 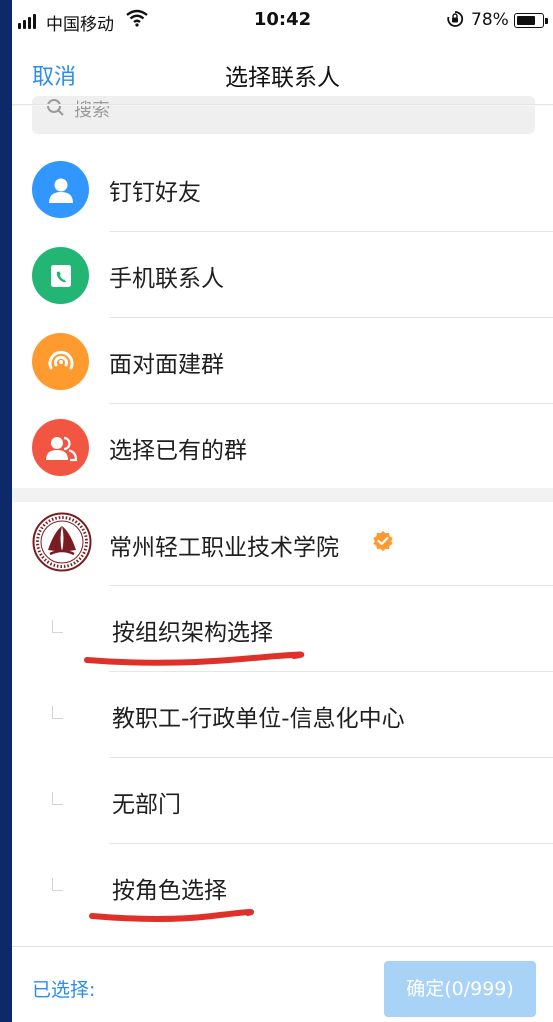 I want to click on bottom-bar: 已选择: 确定(0/999), so click(x=282, y=984).